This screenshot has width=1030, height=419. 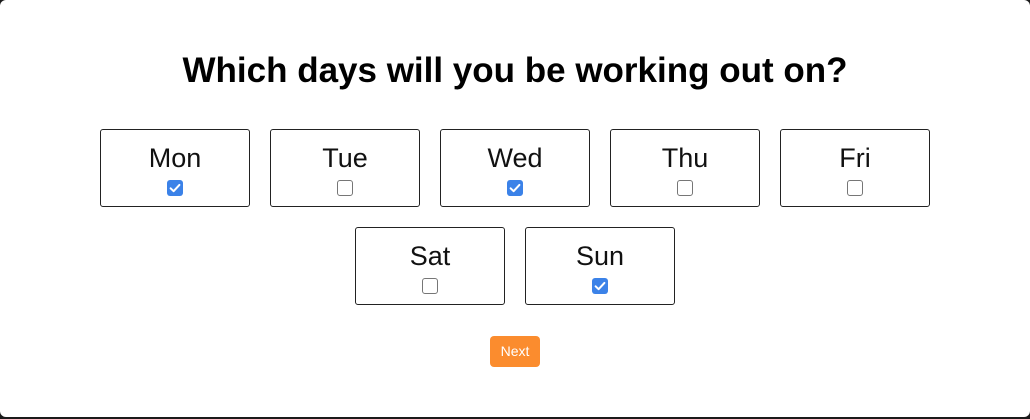 I want to click on day-option-mon: Mon, so click(x=175, y=168).